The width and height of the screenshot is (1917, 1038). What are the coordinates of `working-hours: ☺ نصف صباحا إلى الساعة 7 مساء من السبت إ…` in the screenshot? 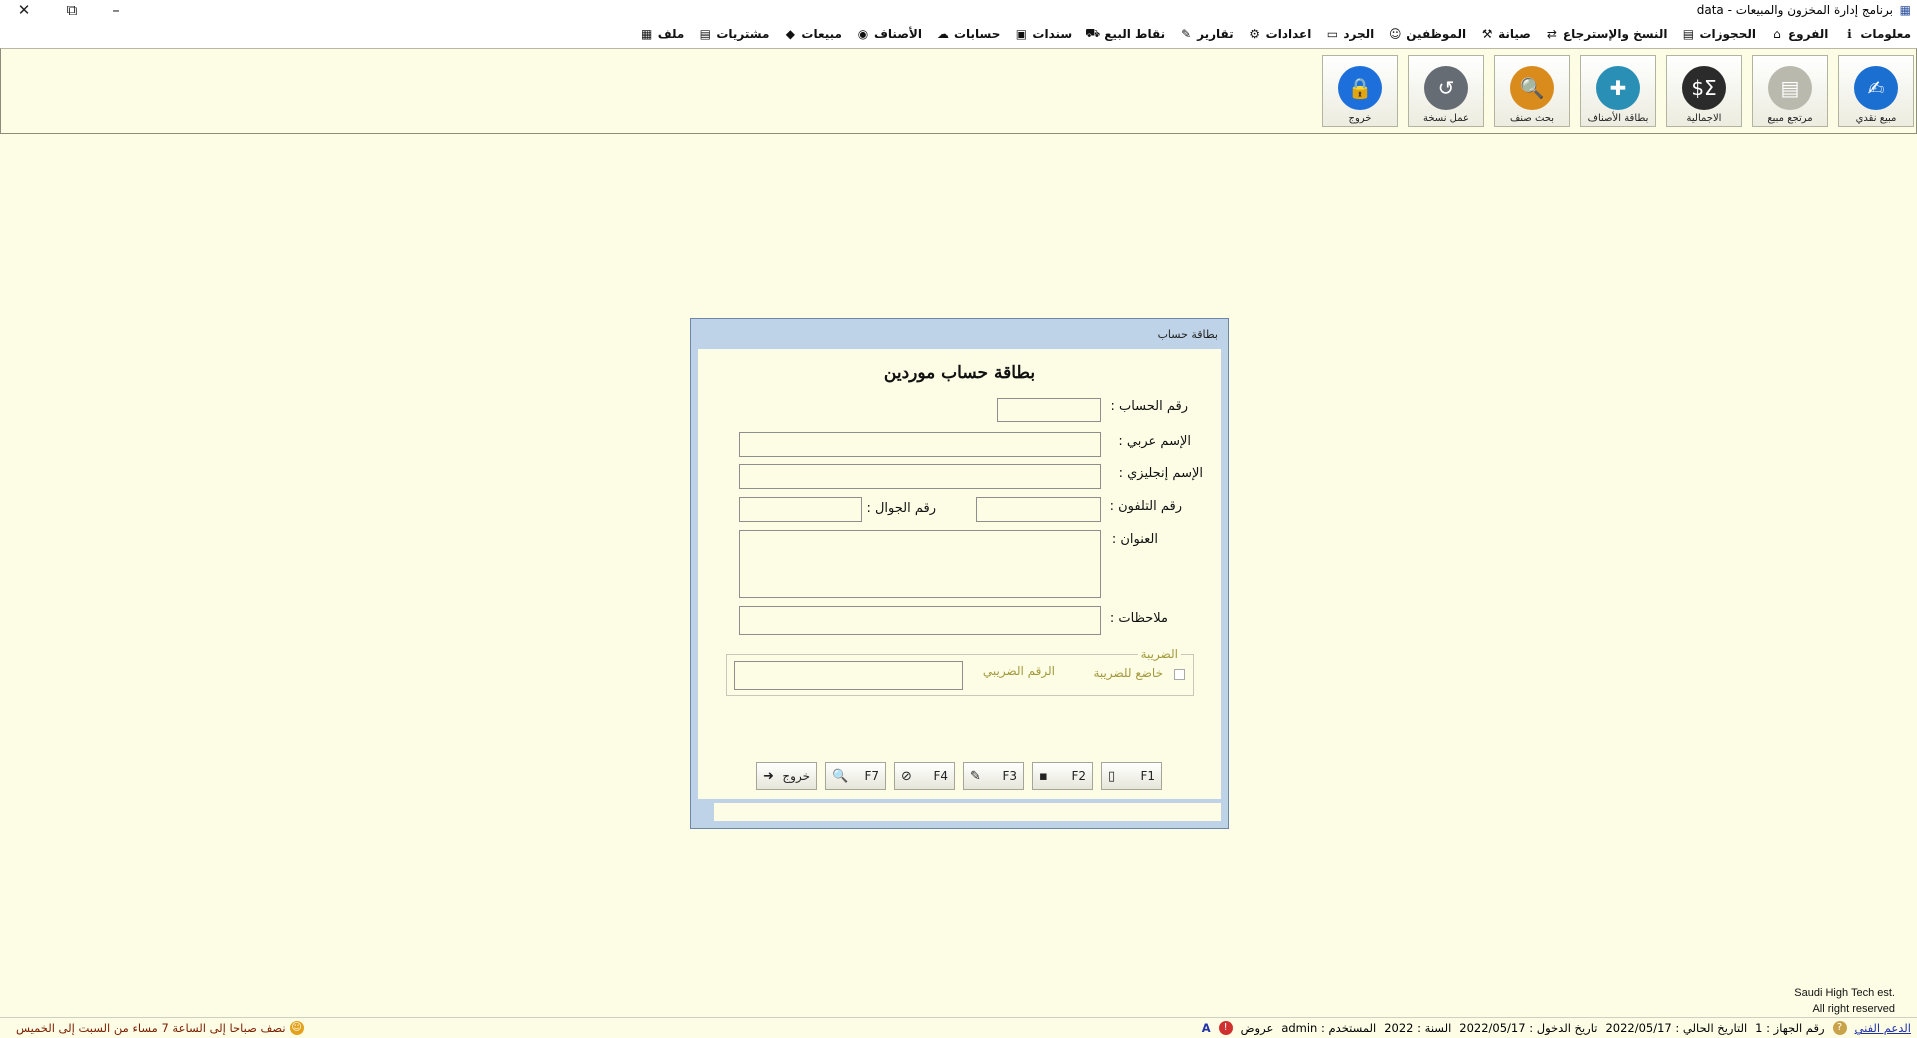 It's located at (160, 1028).